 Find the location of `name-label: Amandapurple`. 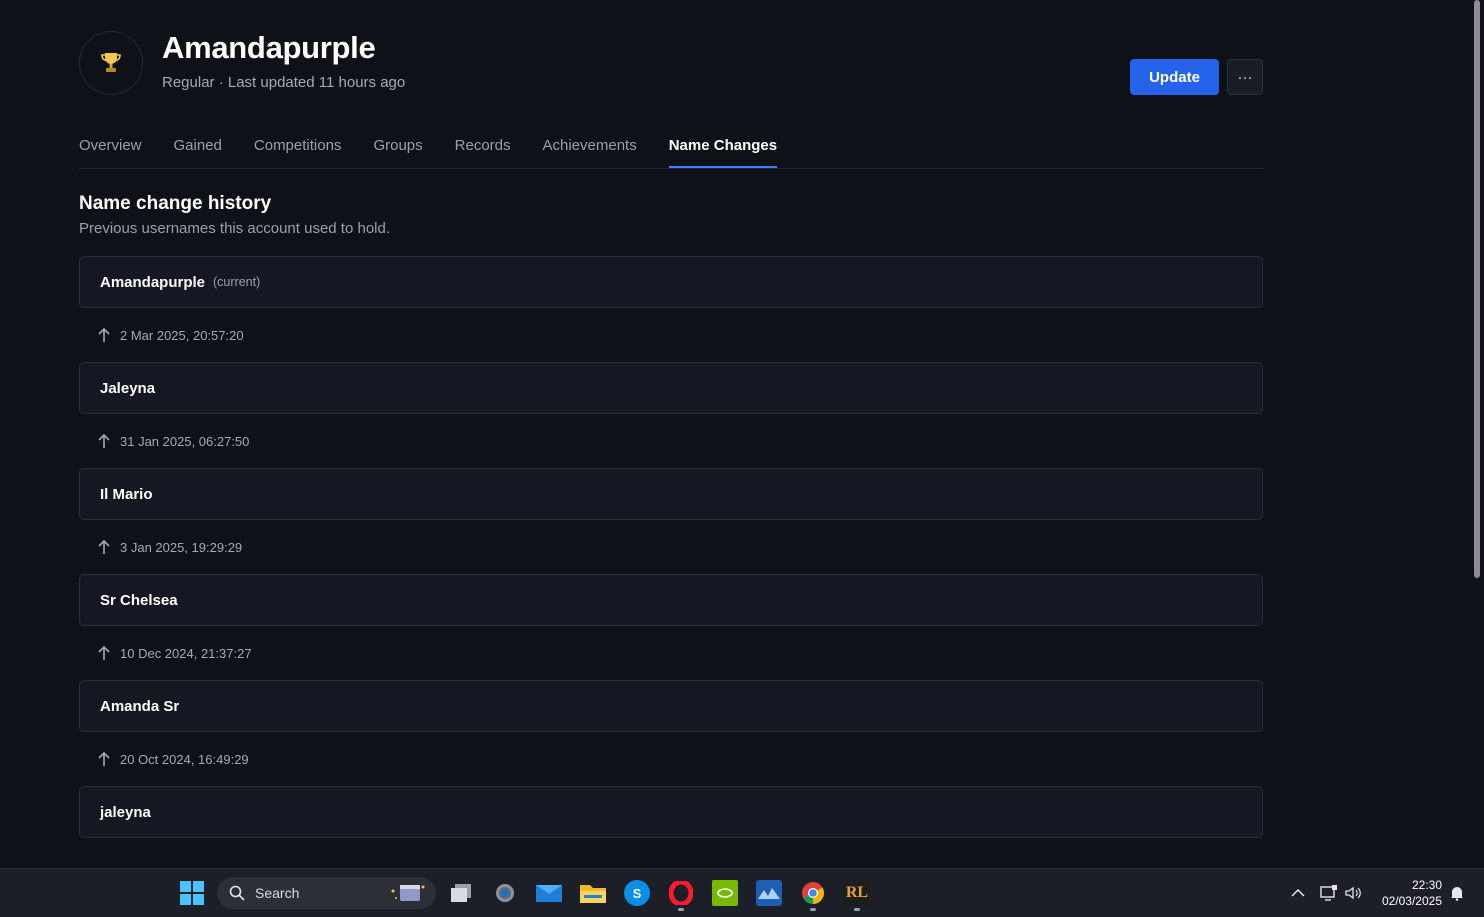

name-label: Amandapurple is located at coordinates (153, 282).